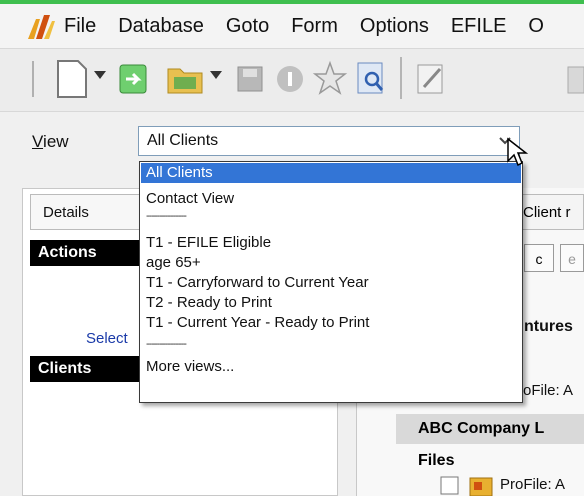 This screenshot has height=496, width=584. What do you see at coordinates (481, 486) in the screenshot?
I see `profile-file-icon` at bounding box center [481, 486].